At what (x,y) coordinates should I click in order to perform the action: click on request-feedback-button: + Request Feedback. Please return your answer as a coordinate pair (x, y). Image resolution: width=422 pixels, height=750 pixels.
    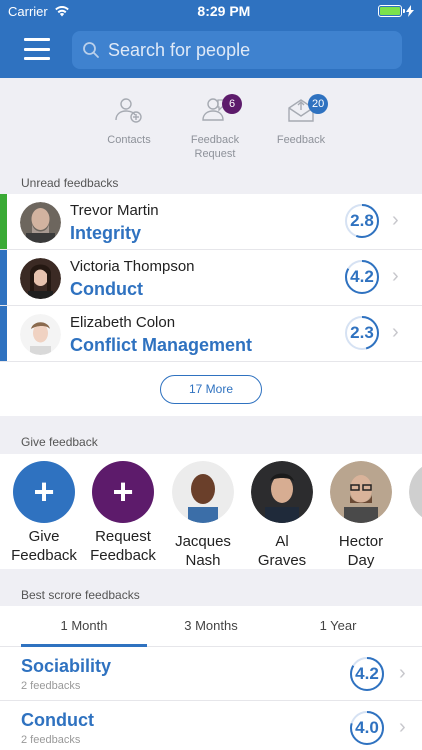
    Looking at the image, I should click on (123, 513).